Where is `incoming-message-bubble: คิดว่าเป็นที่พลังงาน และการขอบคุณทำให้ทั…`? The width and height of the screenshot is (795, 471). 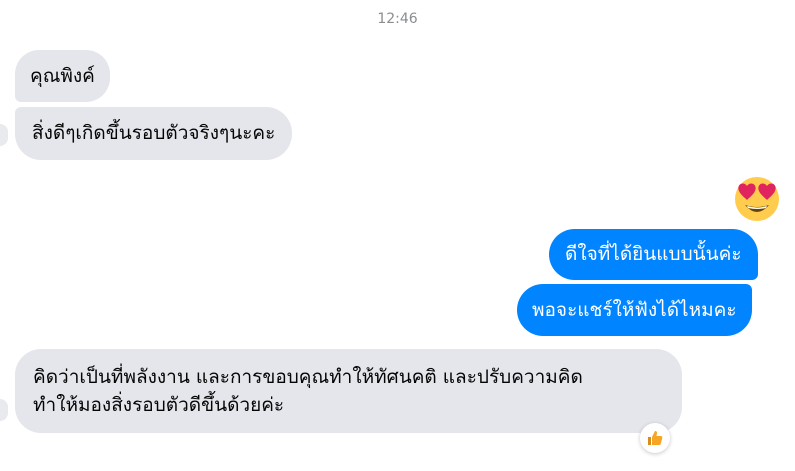 incoming-message-bubble: คิดว่าเป็นที่พลังงาน และการขอบคุณทำให้ทั… is located at coordinates (348, 391).